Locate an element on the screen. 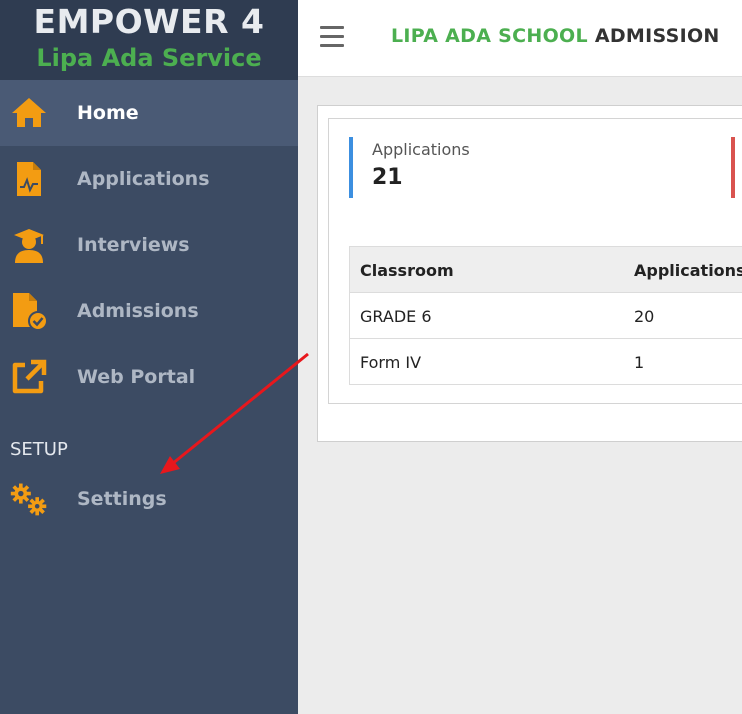 The image size is (742, 714). section-label-setup: SETUP is located at coordinates (39, 449).